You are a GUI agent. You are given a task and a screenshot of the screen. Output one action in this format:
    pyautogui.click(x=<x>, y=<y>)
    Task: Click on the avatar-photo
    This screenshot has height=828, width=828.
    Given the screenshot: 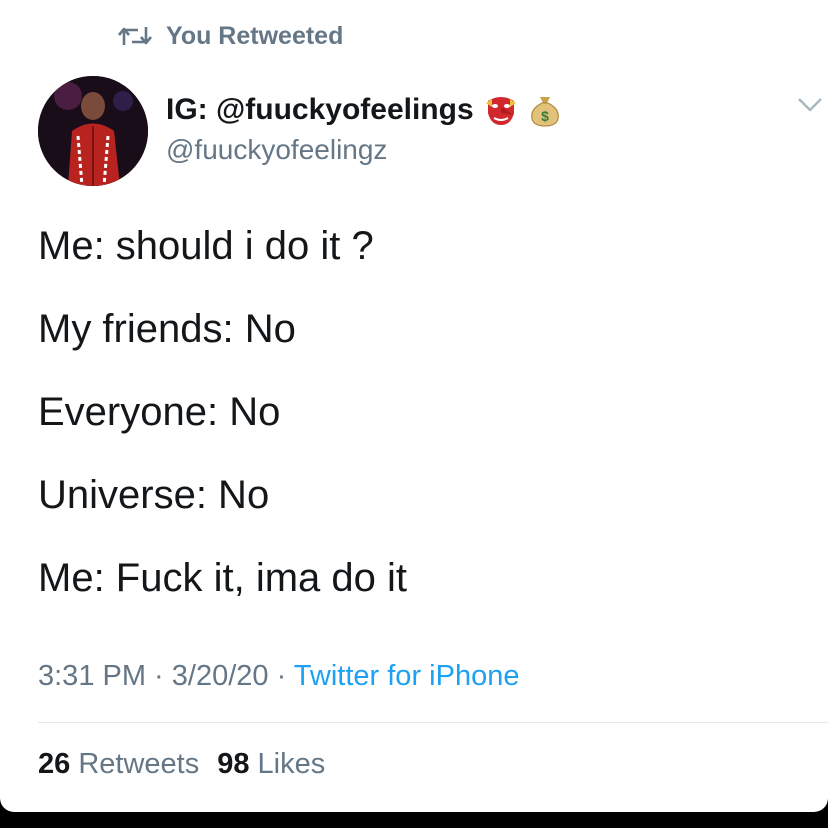 What is the action you would take?
    pyautogui.click(x=93, y=131)
    